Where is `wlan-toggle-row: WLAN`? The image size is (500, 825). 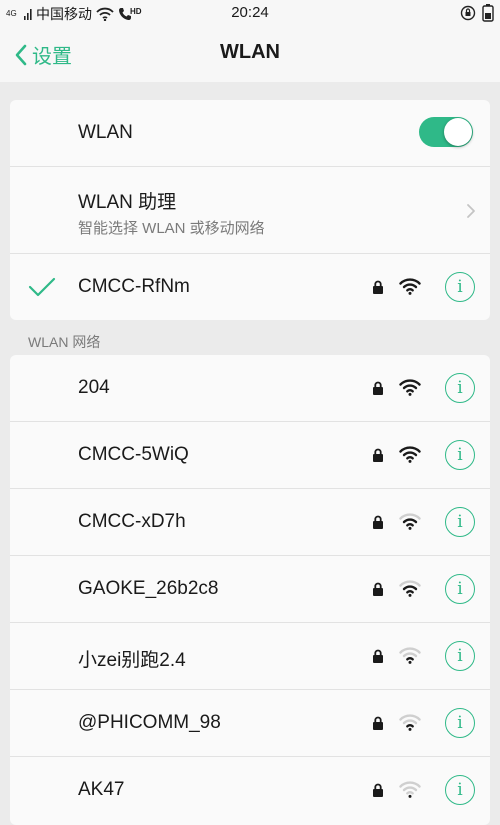 wlan-toggle-row: WLAN is located at coordinates (250, 133).